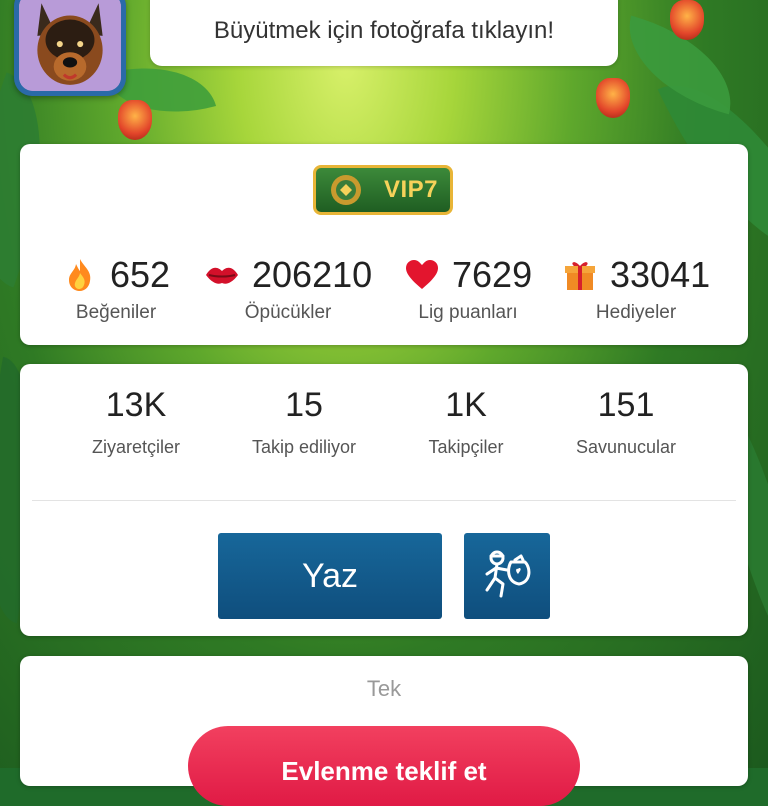 This screenshot has width=768, height=806. I want to click on divider, so click(384, 500).